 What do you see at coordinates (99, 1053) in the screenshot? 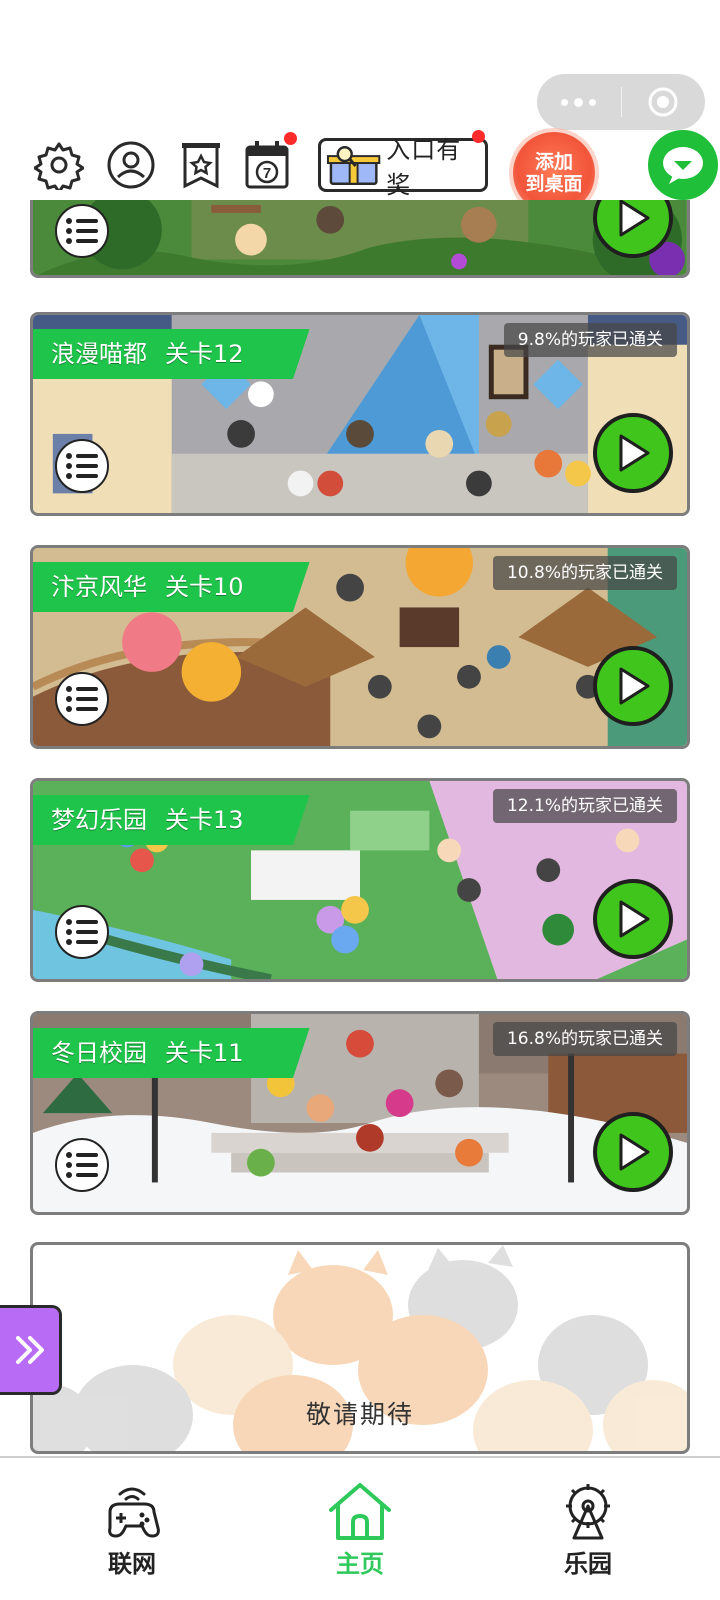
I see `scene-name: 冬日校园` at bounding box center [99, 1053].